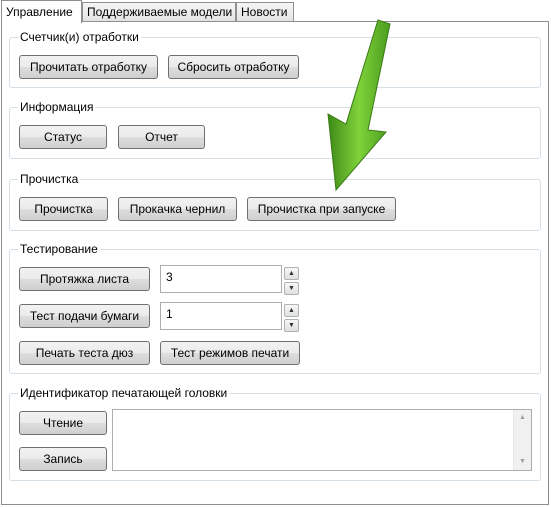  What do you see at coordinates (63, 209) in the screenshot?
I see `clean-button: Прочистка` at bounding box center [63, 209].